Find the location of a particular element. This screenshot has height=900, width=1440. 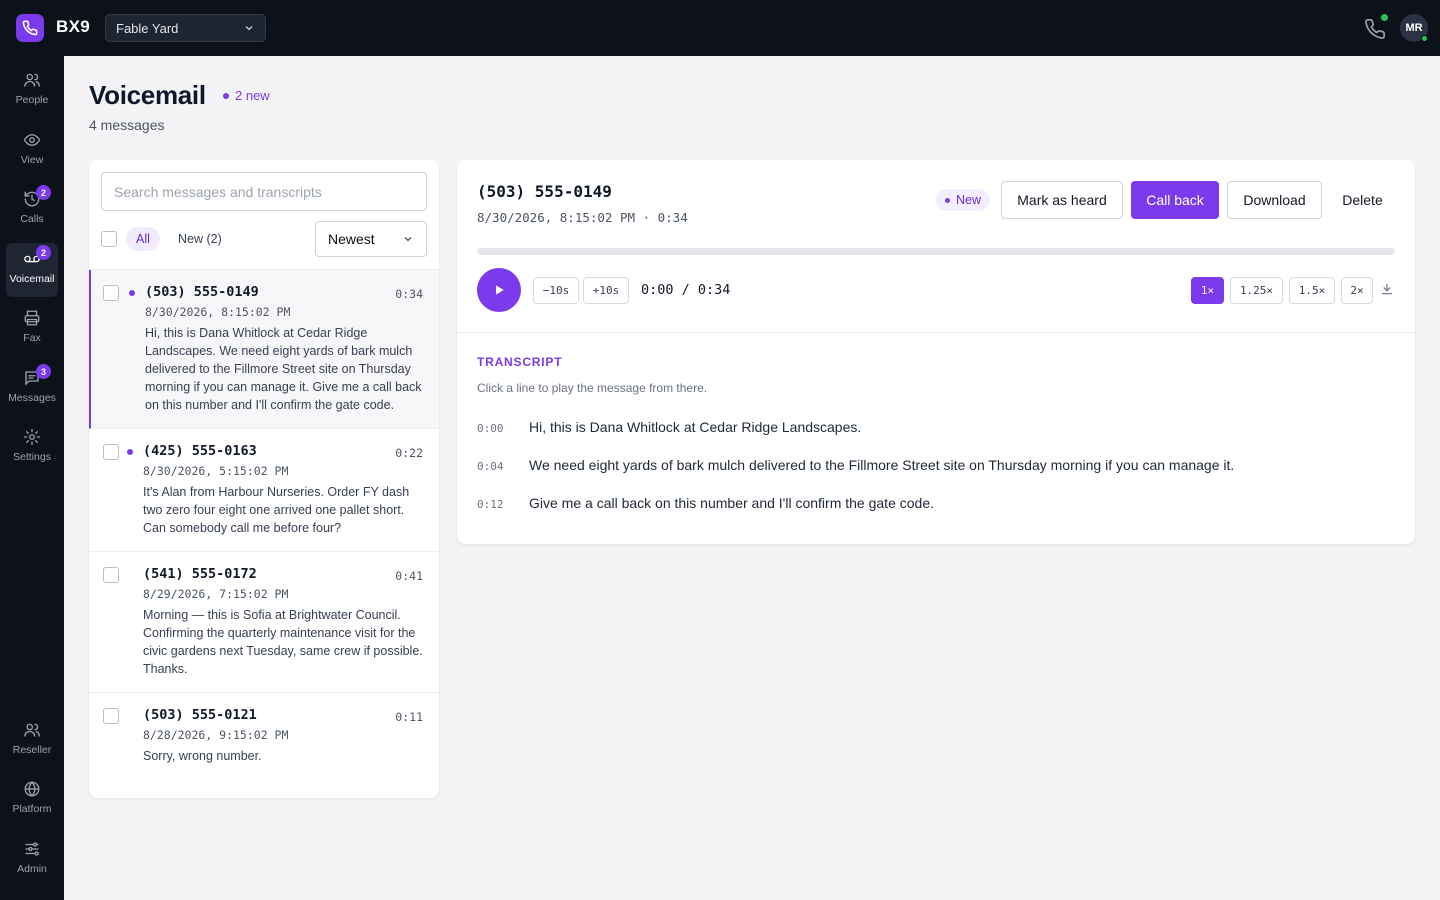

speed-2x-button: 2× is located at coordinates (1357, 290).